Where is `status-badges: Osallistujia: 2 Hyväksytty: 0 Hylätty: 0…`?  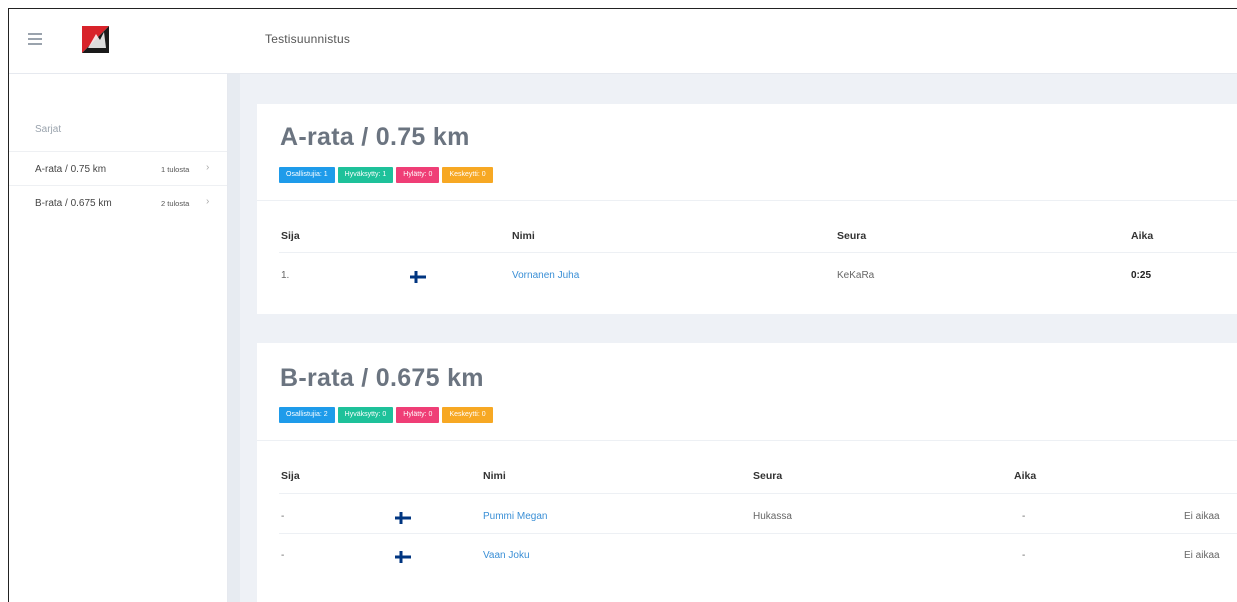 status-badges: Osallistujia: 2 Hyväksytty: 0 Hylätty: 0… is located at coordinates (386, 415).